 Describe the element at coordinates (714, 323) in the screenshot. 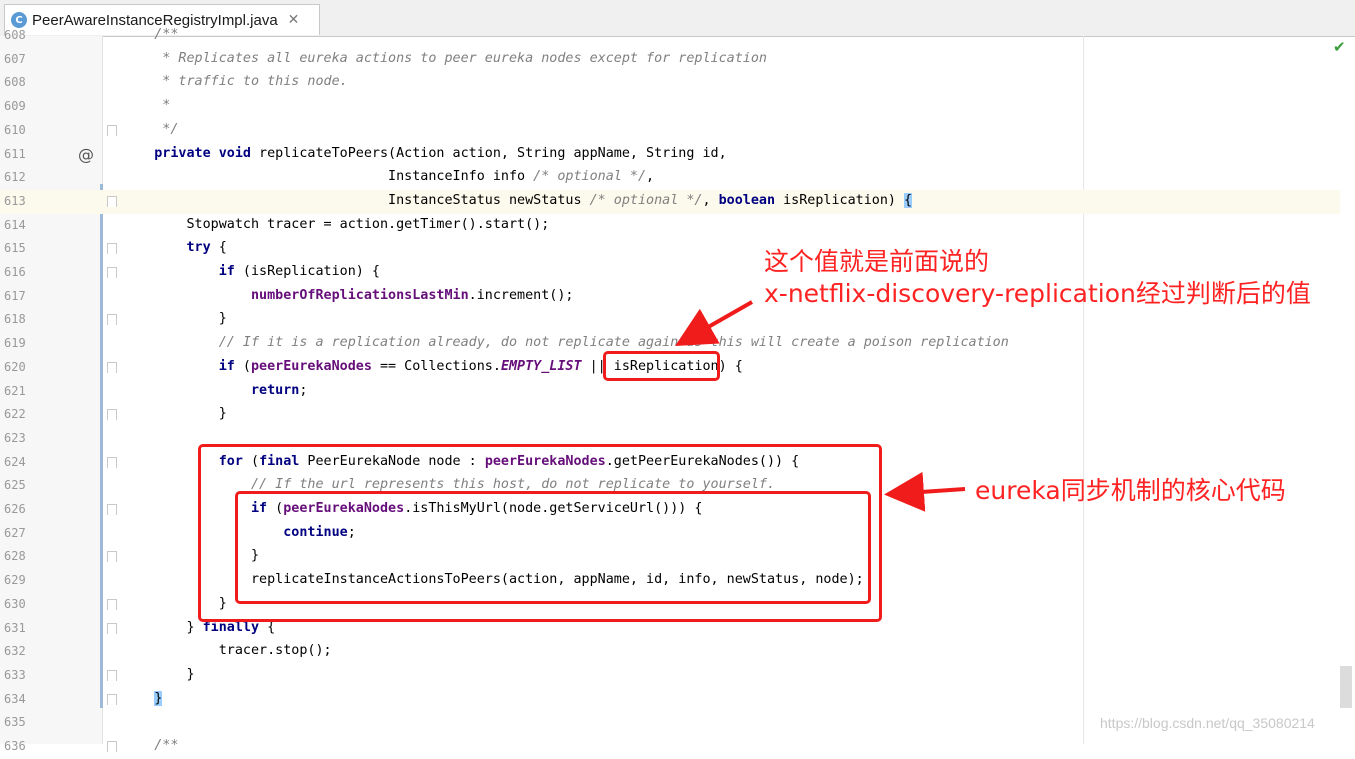

I see `arrow-to-isreplication` at that location.